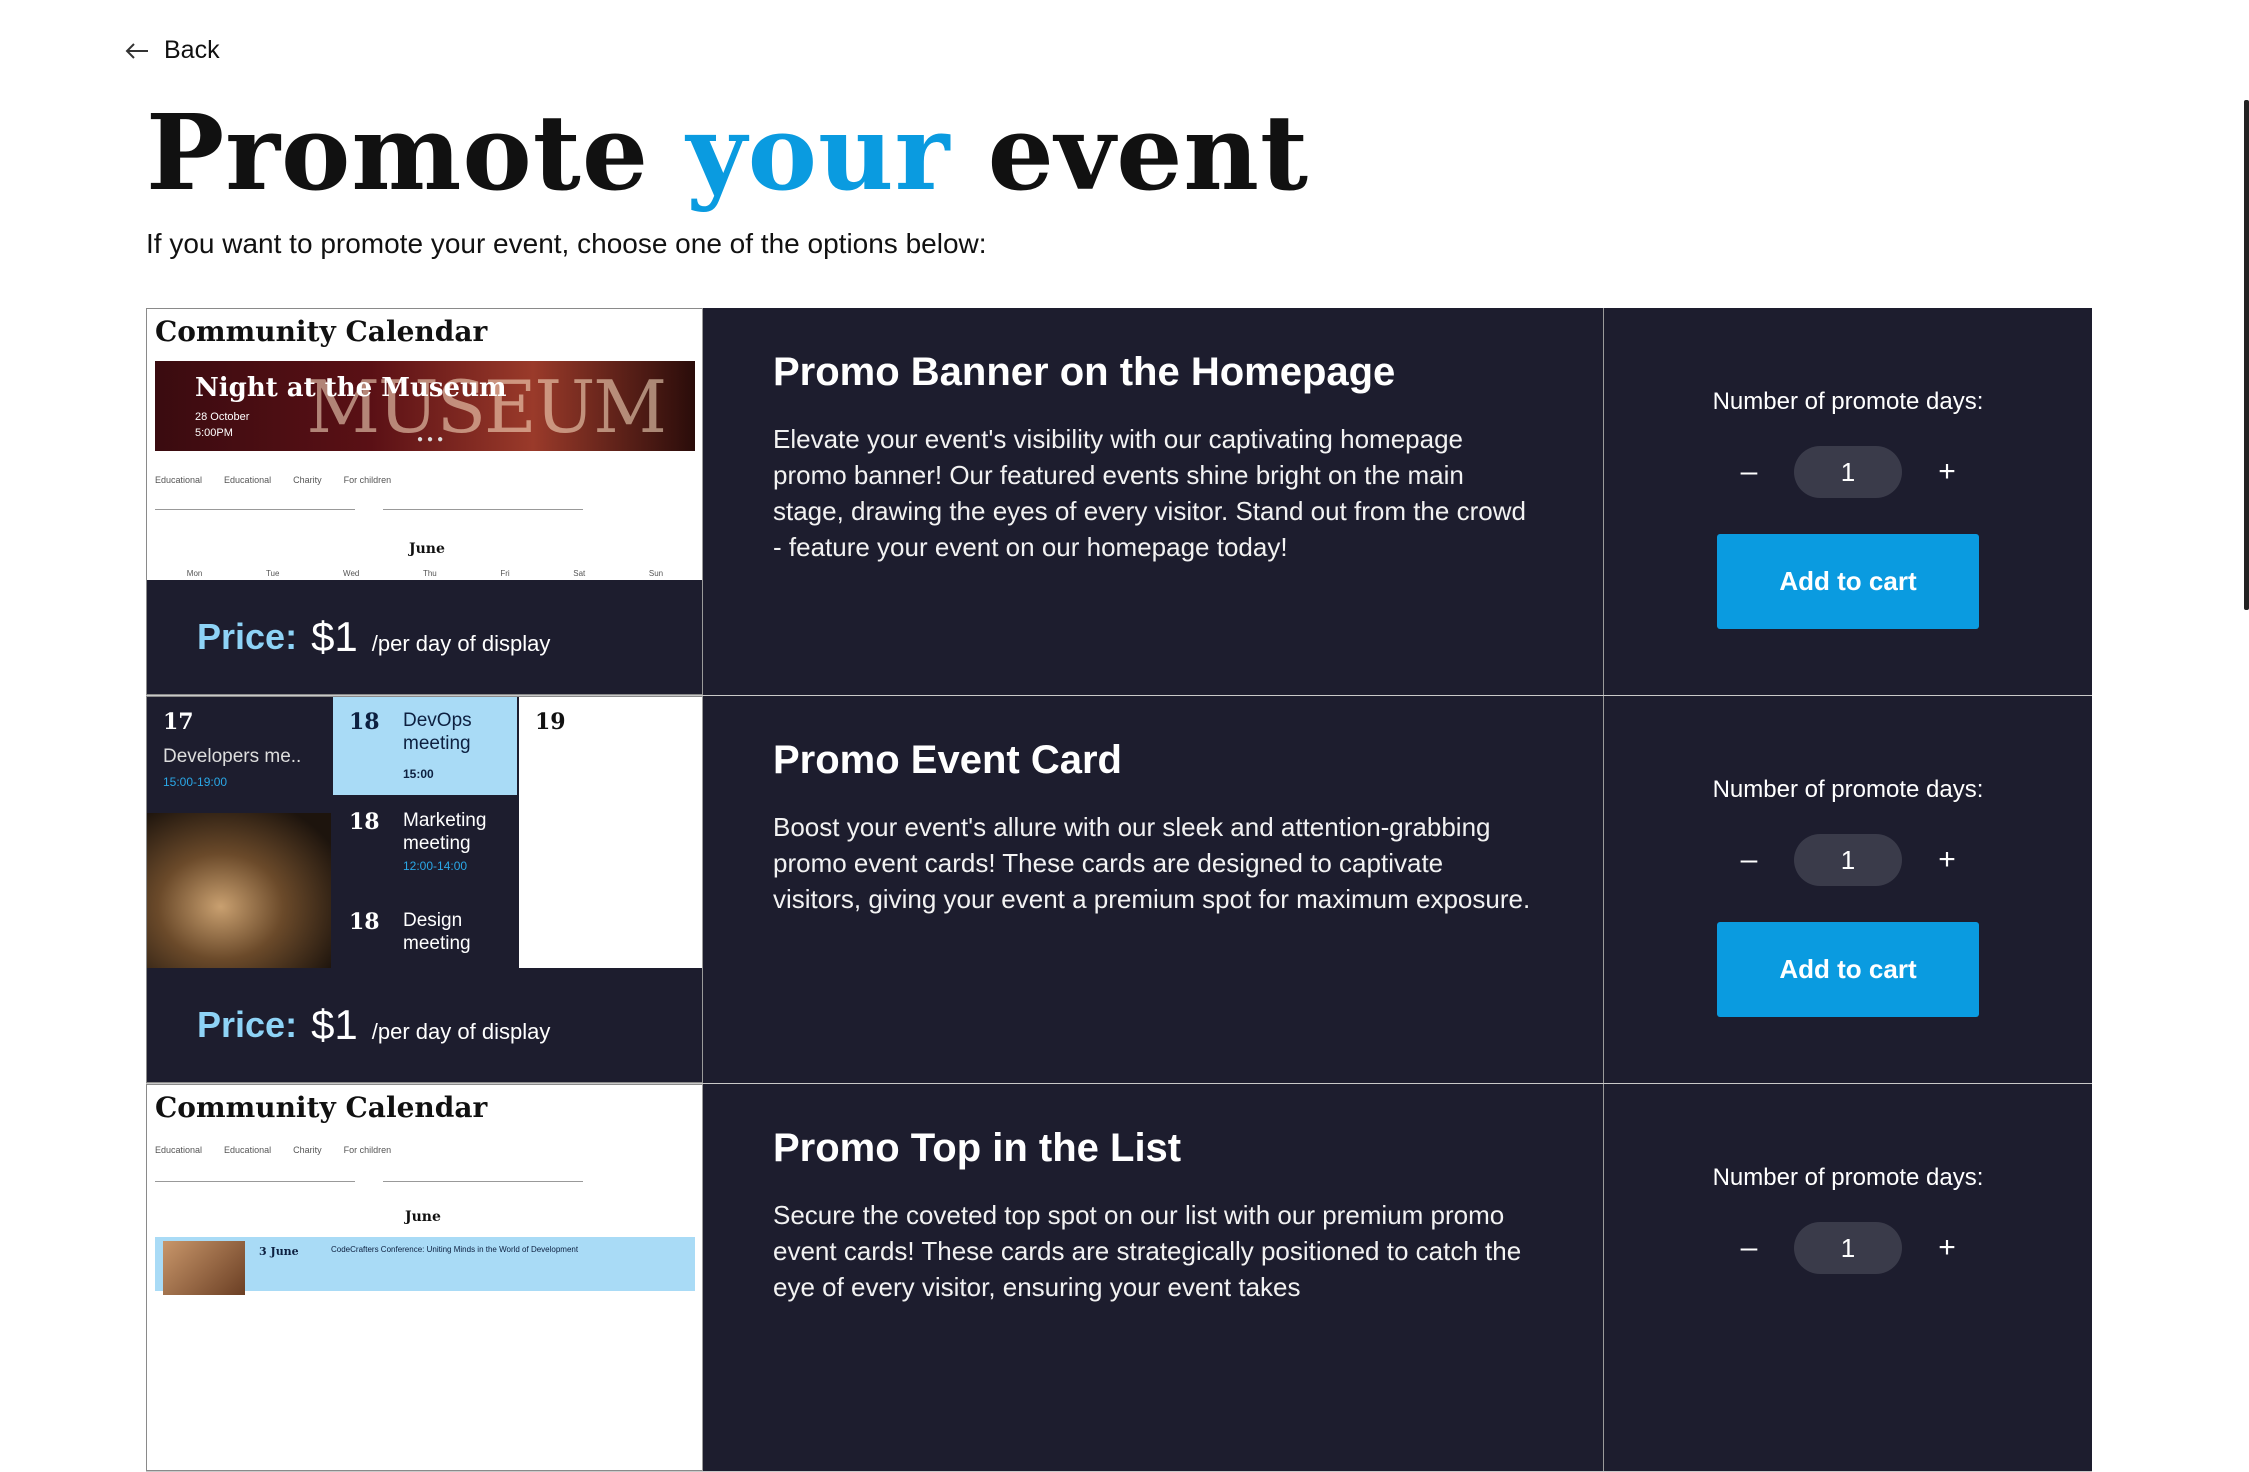  Describe the element at coordinates (192, 50) in the screenshot. I see `back-label: Back` at that location.